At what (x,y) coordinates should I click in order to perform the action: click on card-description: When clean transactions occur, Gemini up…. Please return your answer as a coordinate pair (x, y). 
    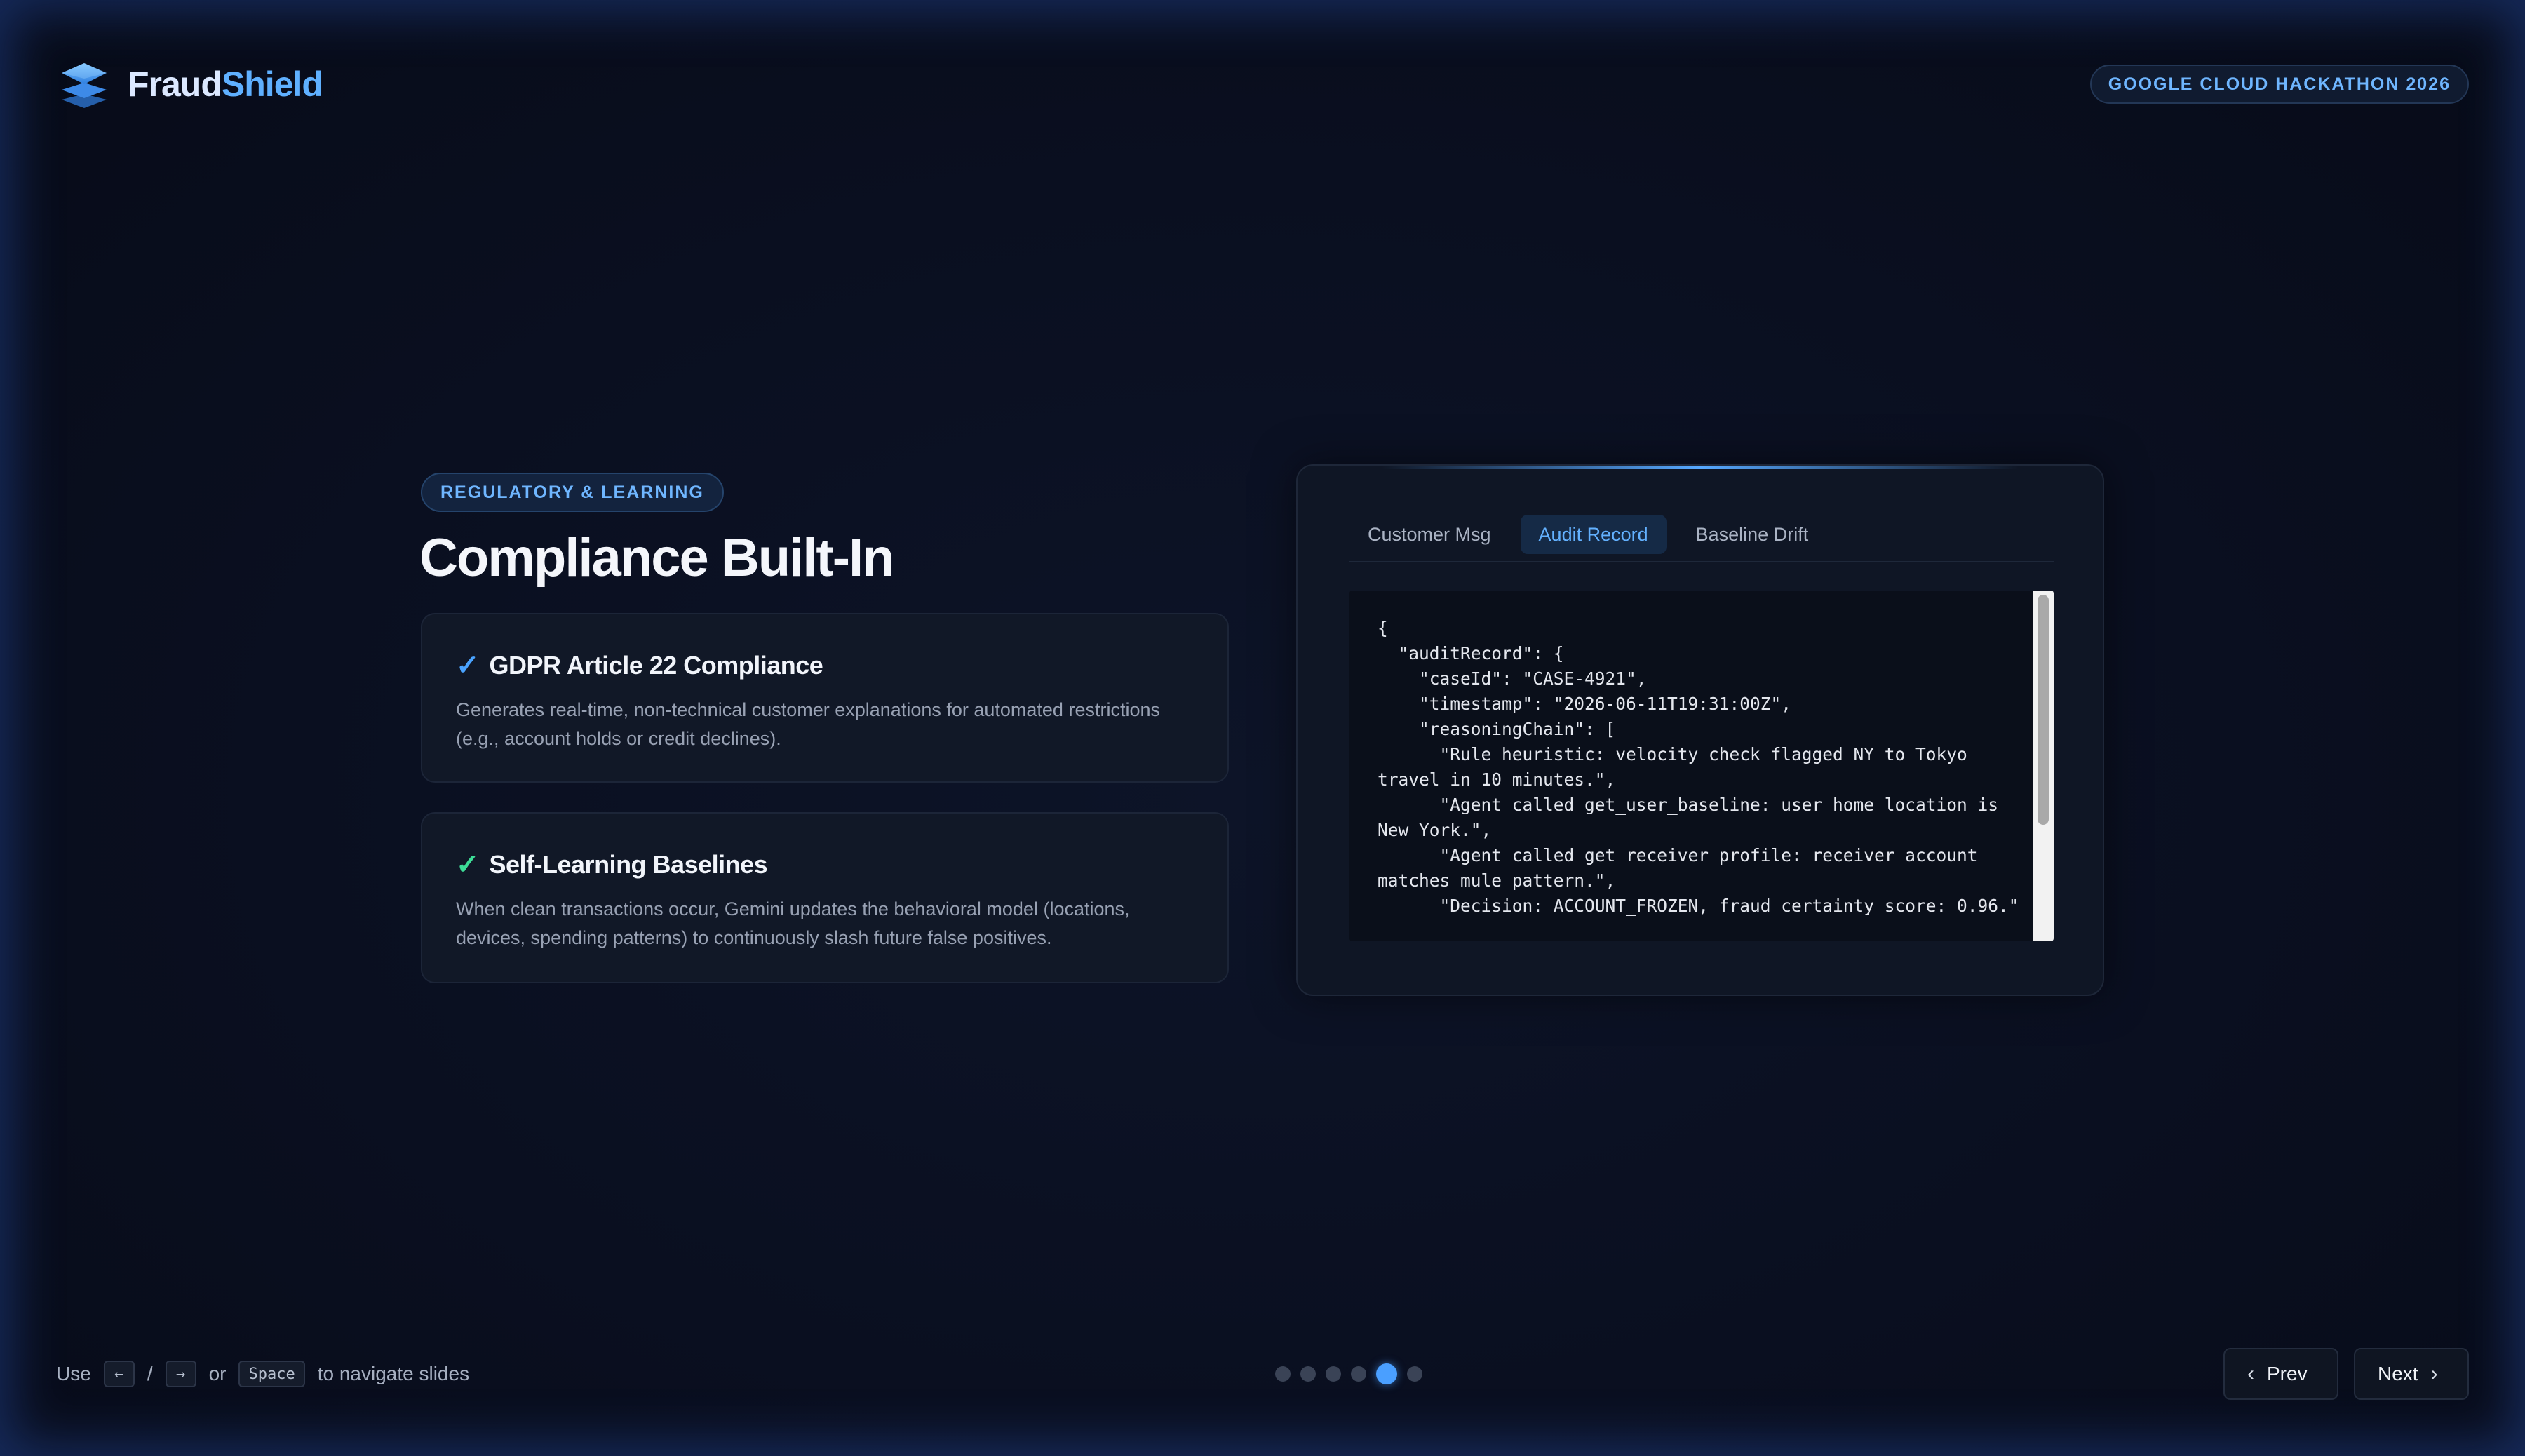
    Looking at the image, I should click on (793, 923).